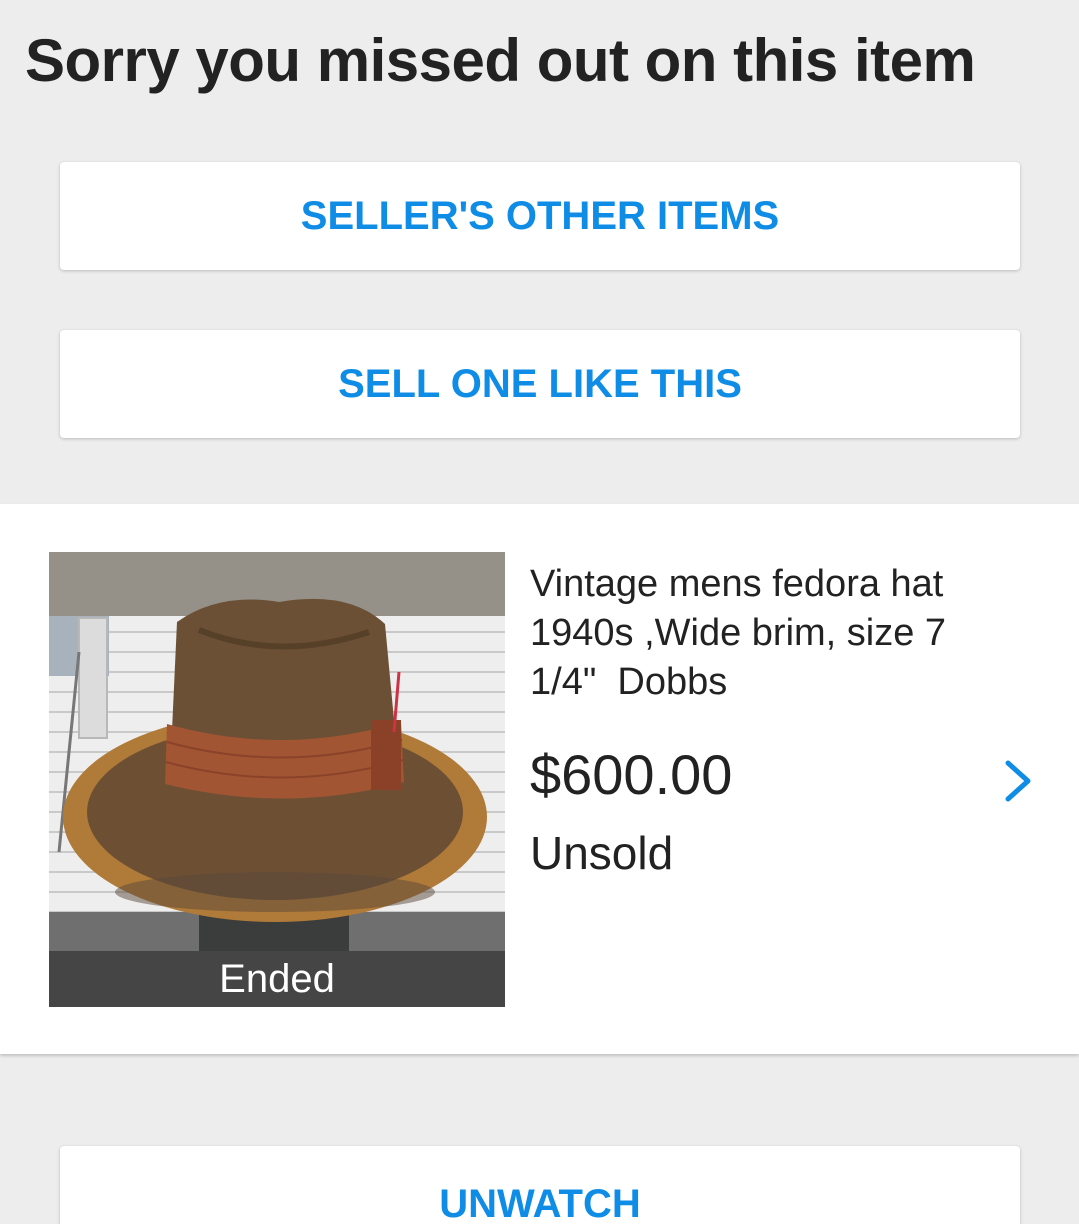 This screenshot has height=1224, width=1079. Describe the element at coordinates (602, 853) in the screenshot. I see `item-status: Unsold` at that location.